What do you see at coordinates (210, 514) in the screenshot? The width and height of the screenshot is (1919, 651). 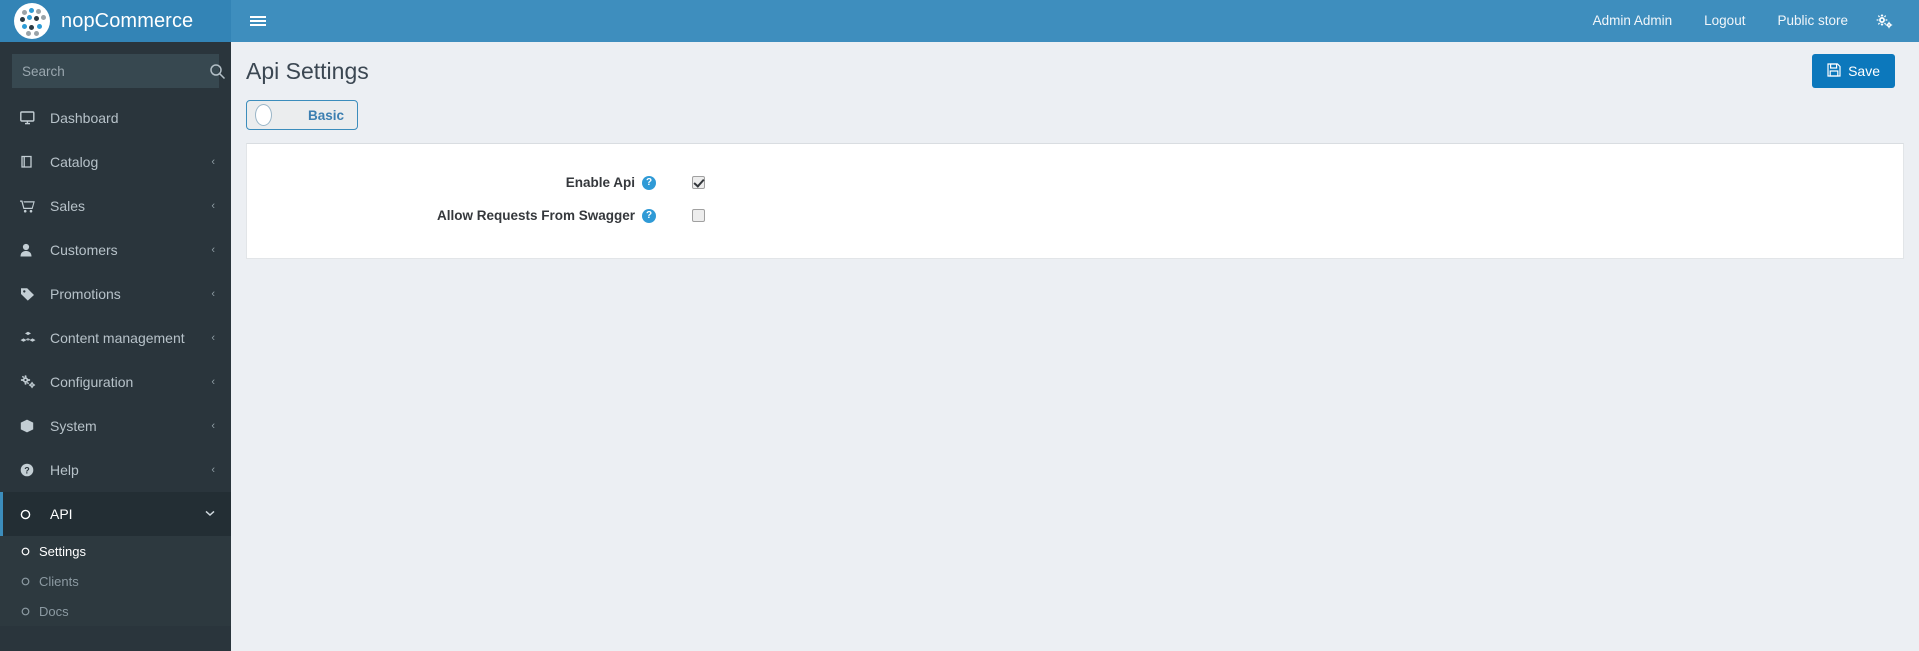 I see `chevron-down-icon` at bounding box center [210, 514].